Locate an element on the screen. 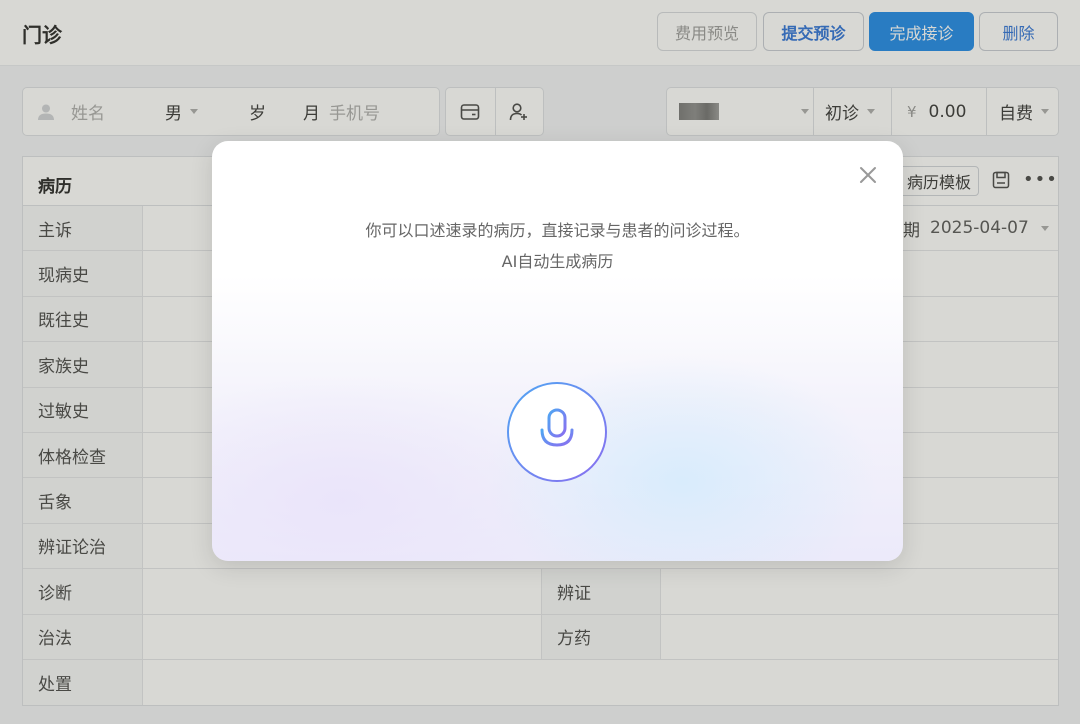 The width and height of the screenshot is (1080, 724). microphone-button-inner is located at coordinates (557, 432).